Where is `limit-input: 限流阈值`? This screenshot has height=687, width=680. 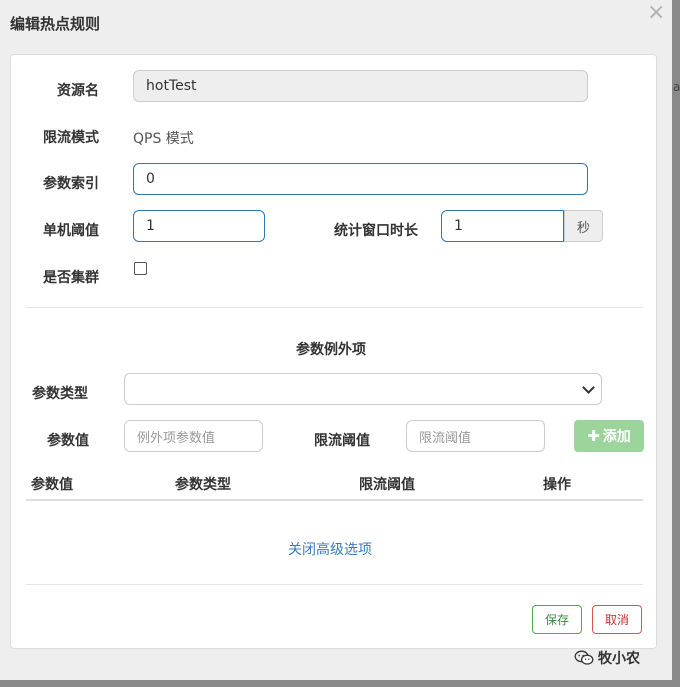
limit-input: 限流阈值 is located at coordinates (475, 436).